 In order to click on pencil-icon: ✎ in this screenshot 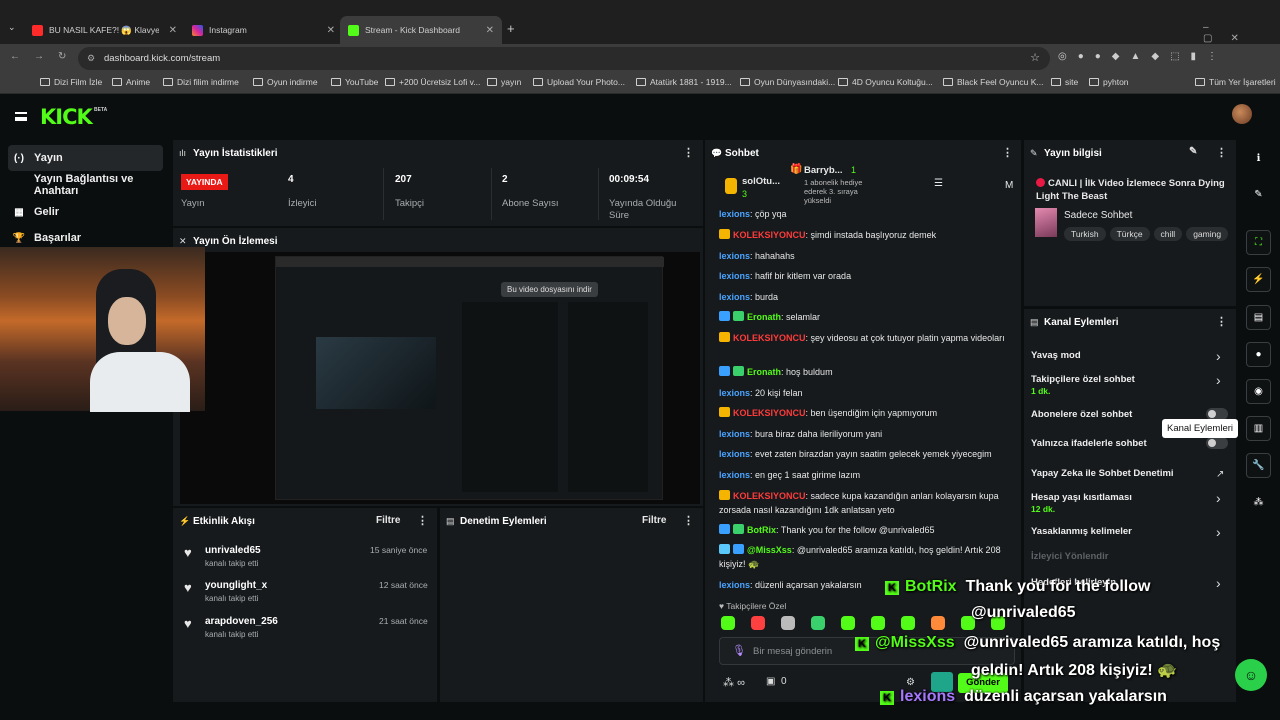, I will do `click(1258, 194)`.